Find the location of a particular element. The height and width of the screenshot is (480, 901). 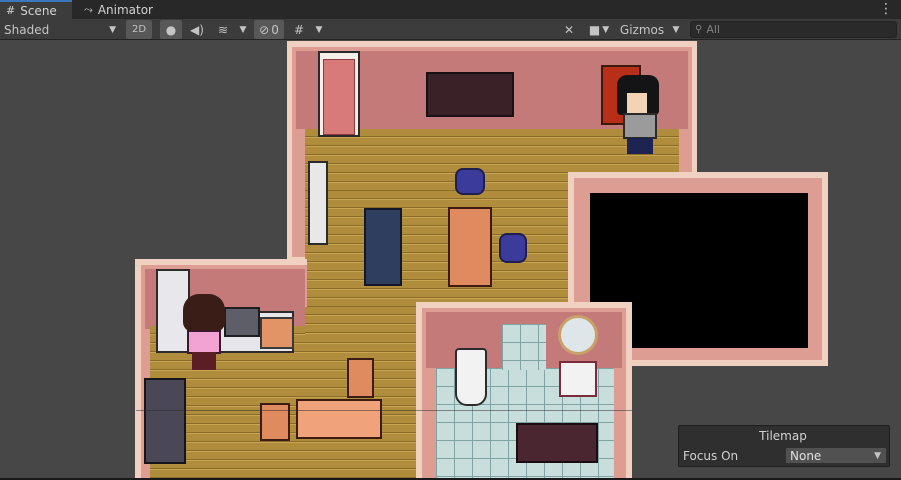

window-tab-bar: # Scene ⤳ Animator ⋮ is located at coordinates (450, 9).